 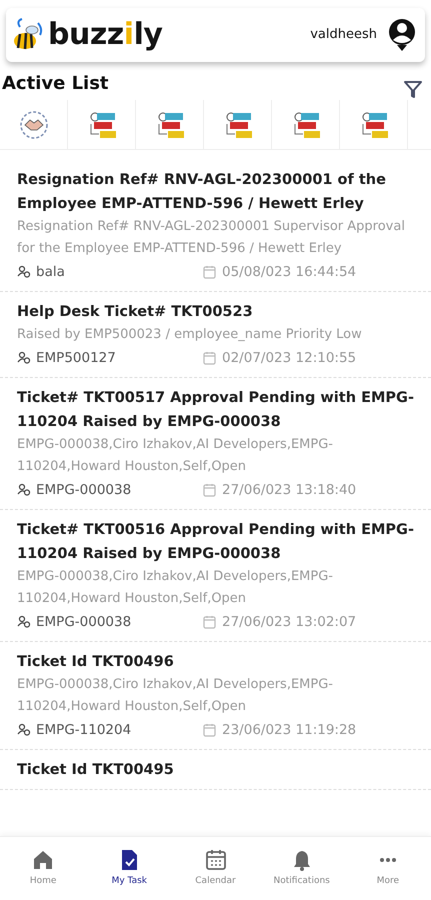 What do you see at coordinates (105, 35) in the screenshot?
I see `logo-text: buzzily` at bounding box center [105, 35].